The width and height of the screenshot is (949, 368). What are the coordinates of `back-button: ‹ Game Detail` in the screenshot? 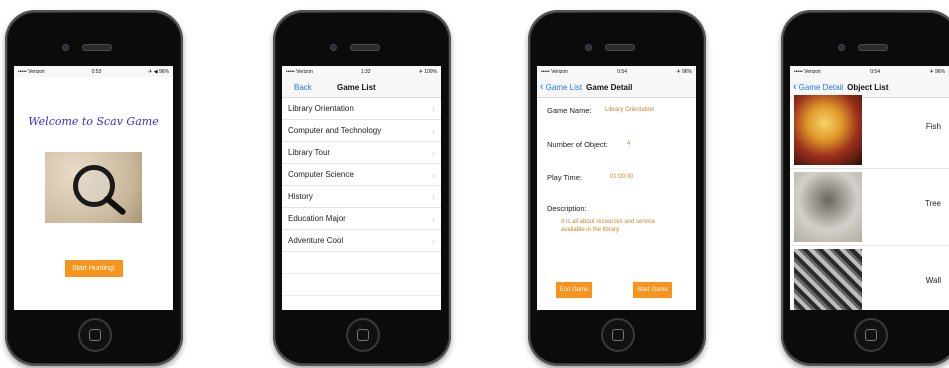 It's located at (817, 86).